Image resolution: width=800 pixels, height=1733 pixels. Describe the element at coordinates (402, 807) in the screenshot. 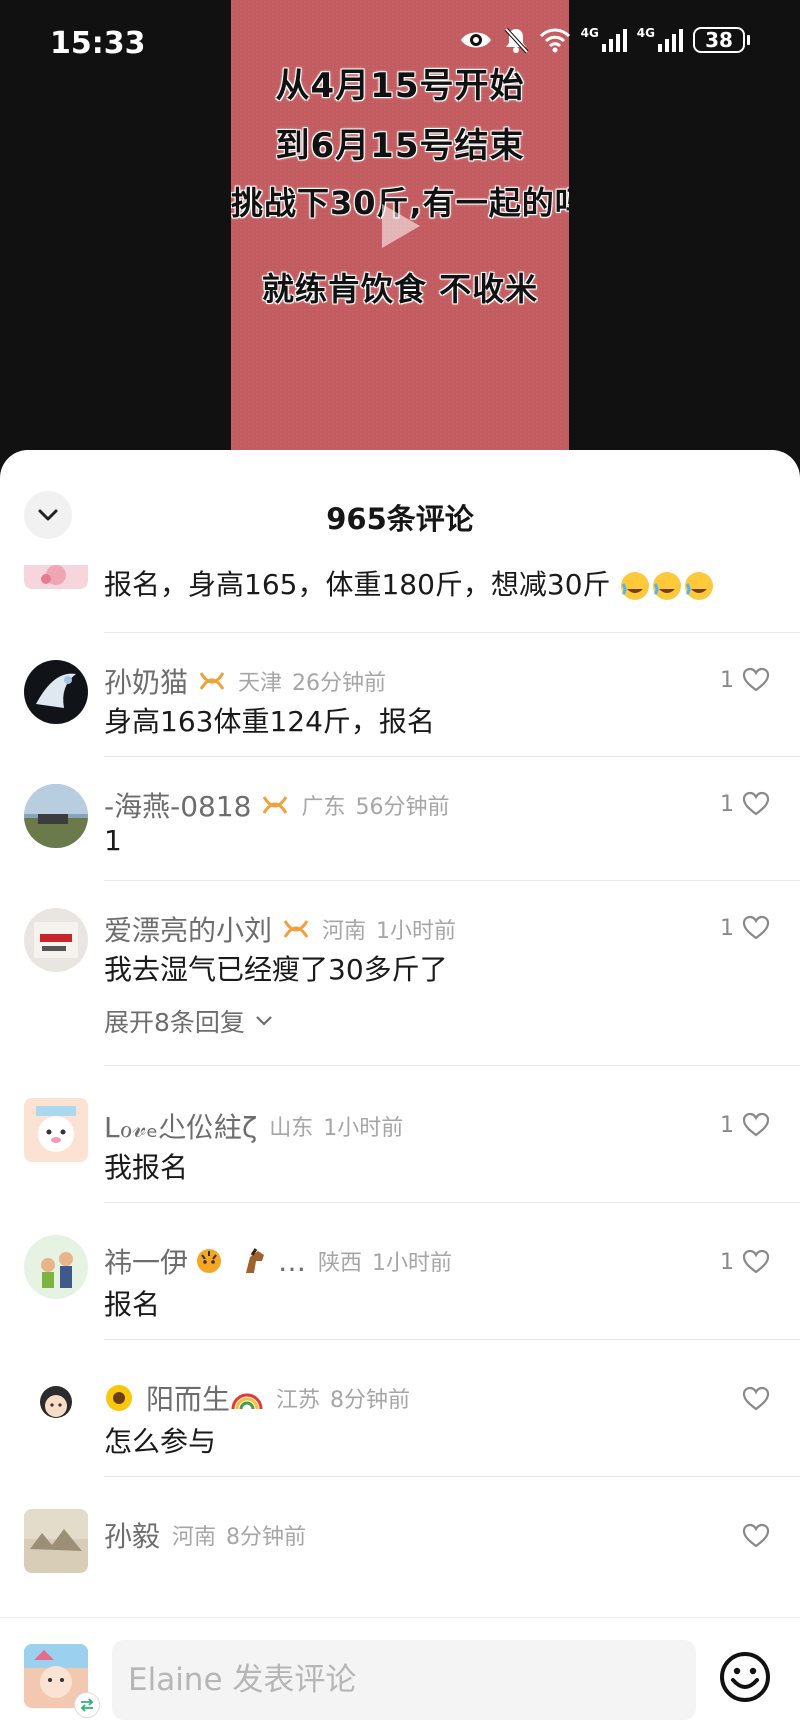

I see `comment-time: 56分钟前` at that location.